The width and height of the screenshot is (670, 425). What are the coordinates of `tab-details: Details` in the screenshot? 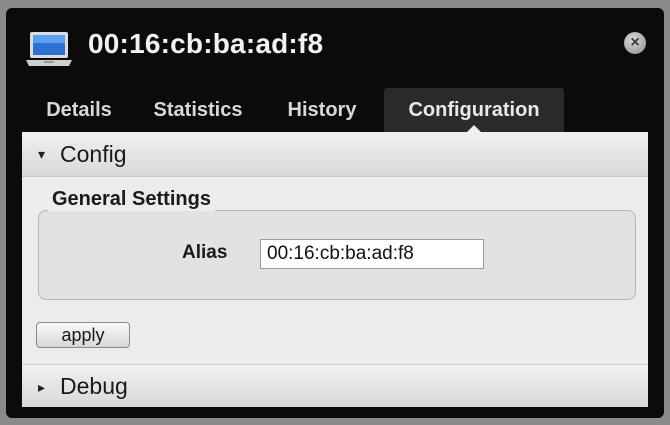 It's located at (79, 110).